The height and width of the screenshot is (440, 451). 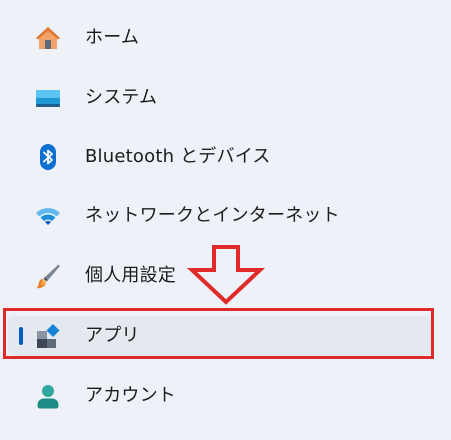 I want to click on home-icon, so click(x=48, y=38).